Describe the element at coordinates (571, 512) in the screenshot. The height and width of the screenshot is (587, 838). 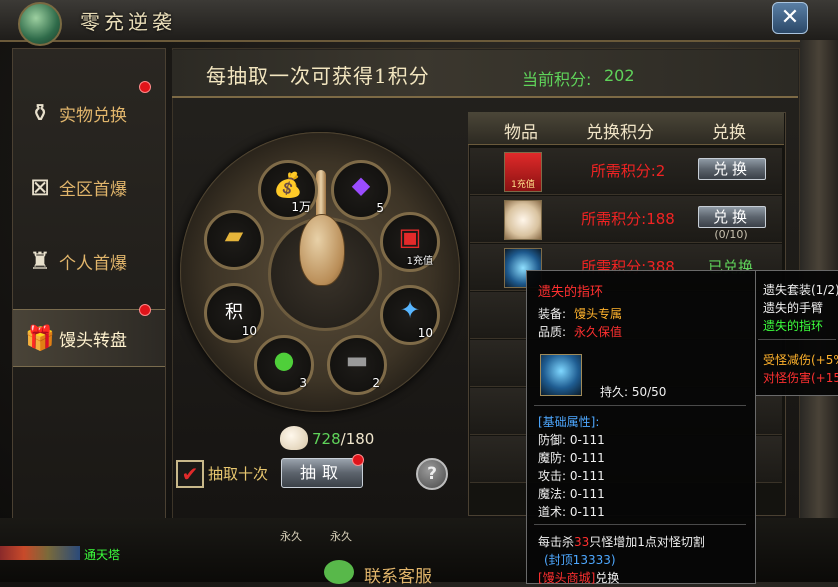
I see `stat-line: 道术: 0-111` at that location.